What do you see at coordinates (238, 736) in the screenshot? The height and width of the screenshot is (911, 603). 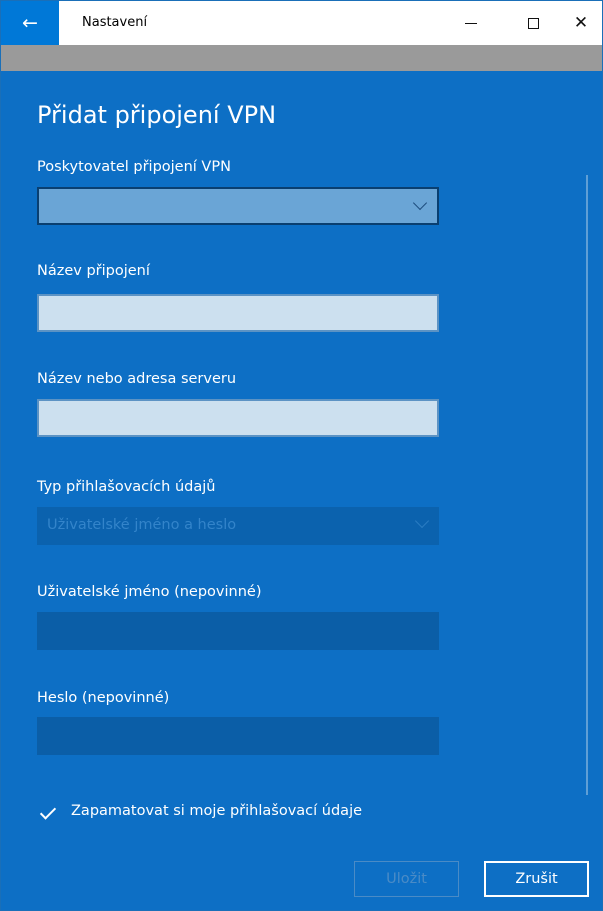 I see `password-input` at bounding box center [238, 736].